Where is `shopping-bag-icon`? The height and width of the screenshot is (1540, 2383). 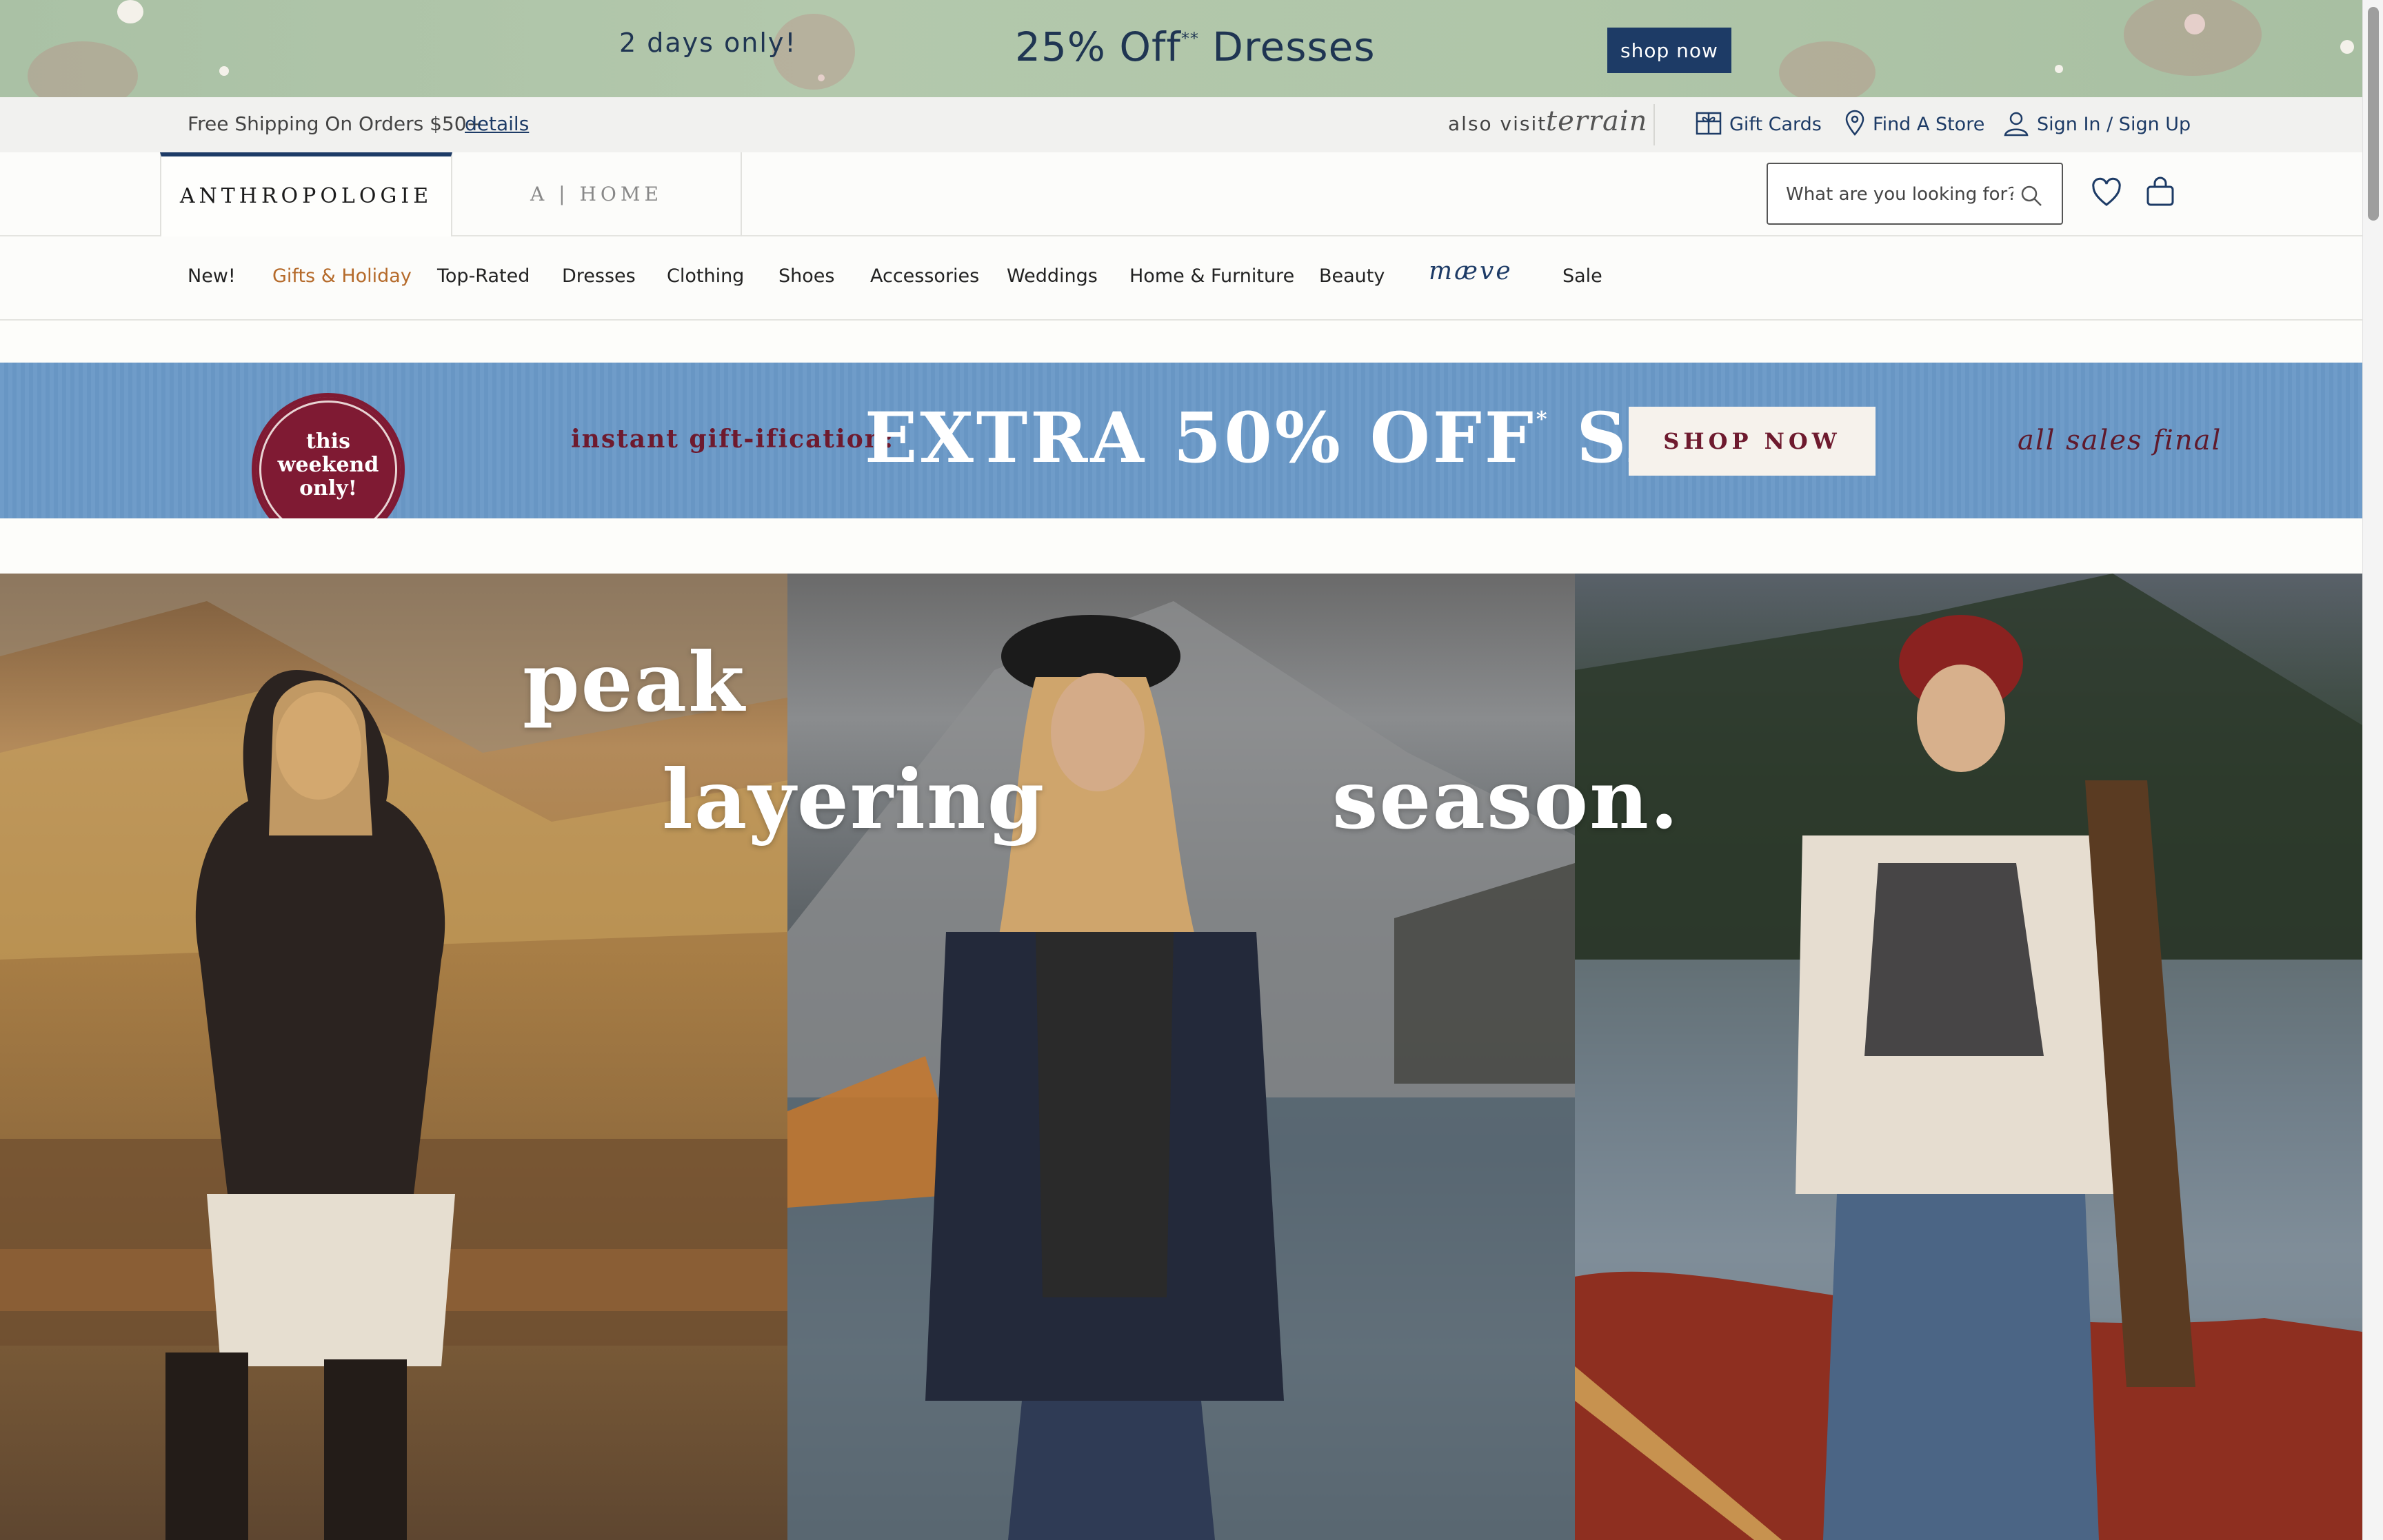 shopping-bag-icon is located at coordinates (2160, 192).